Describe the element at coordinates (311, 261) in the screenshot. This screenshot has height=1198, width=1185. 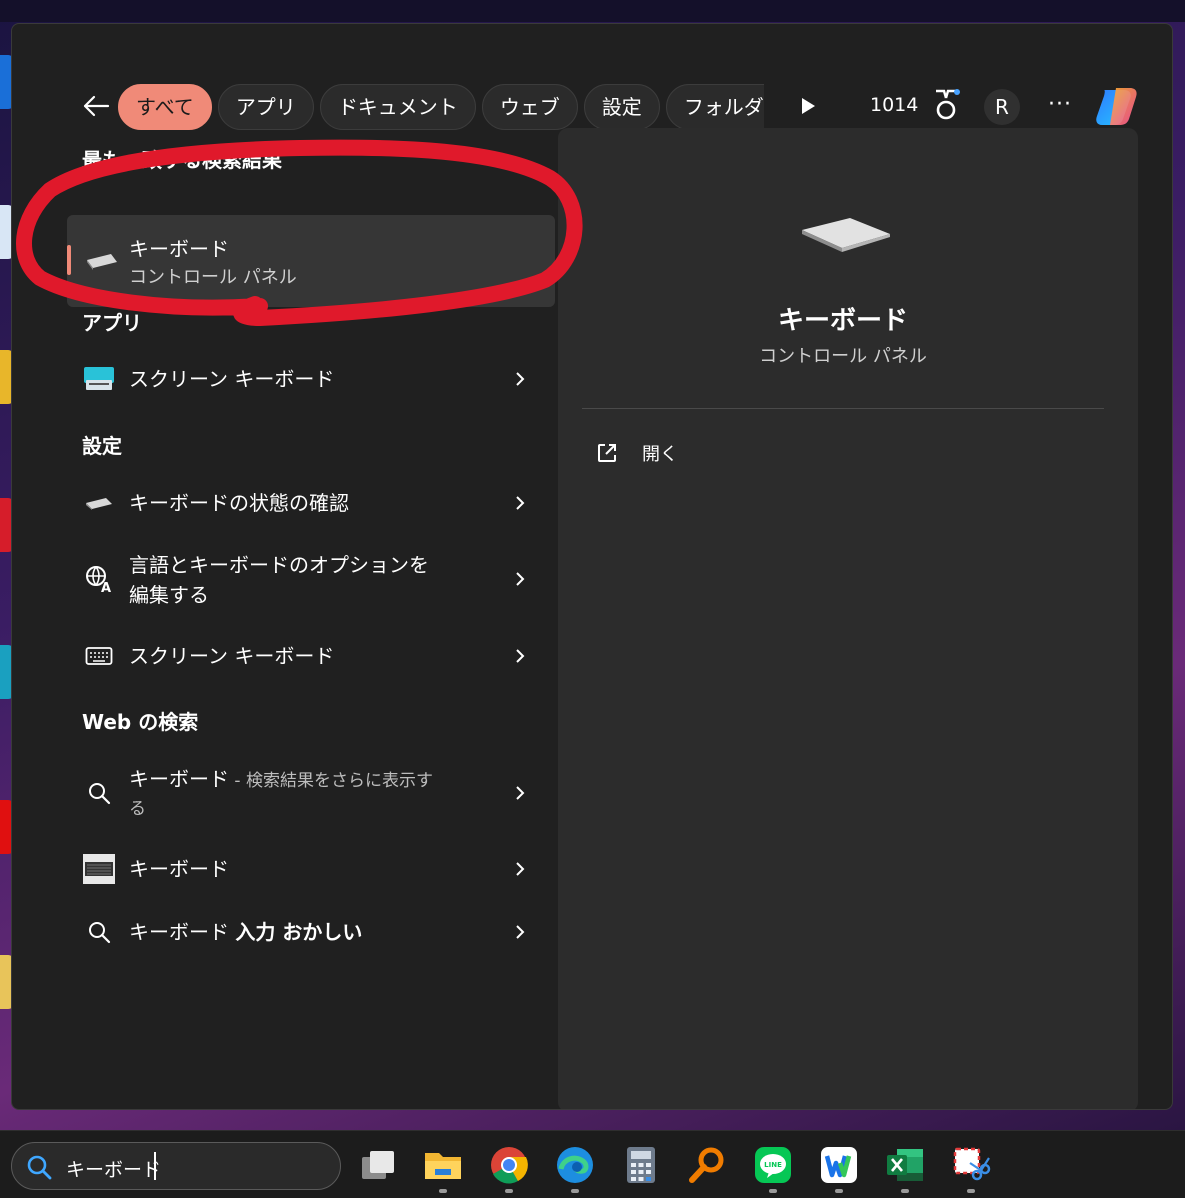
I see `best-match-result: キーボード コントロール パネル` at that location.